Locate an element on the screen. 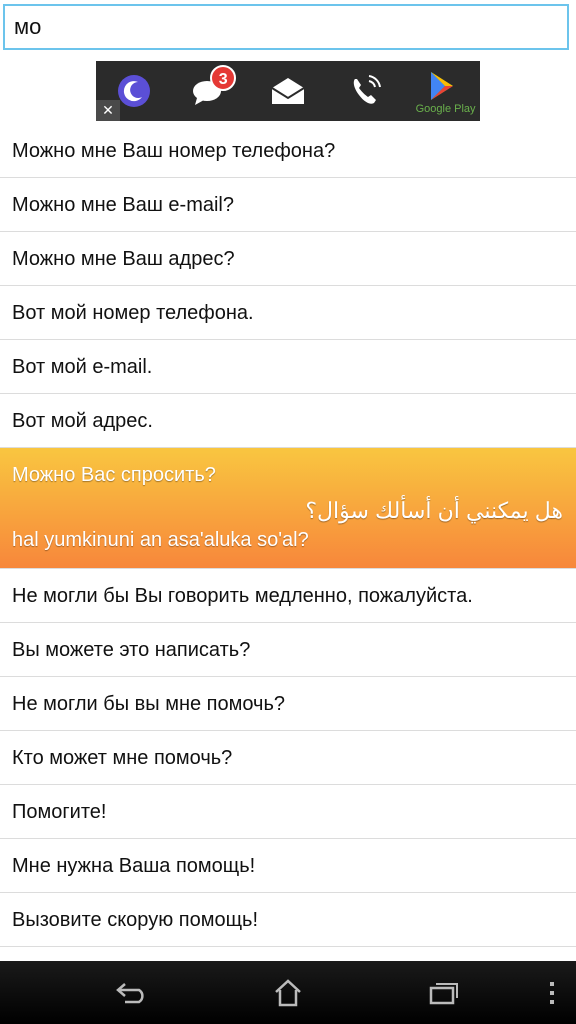  system-navigation-bar is located at coordinates (288, 992).